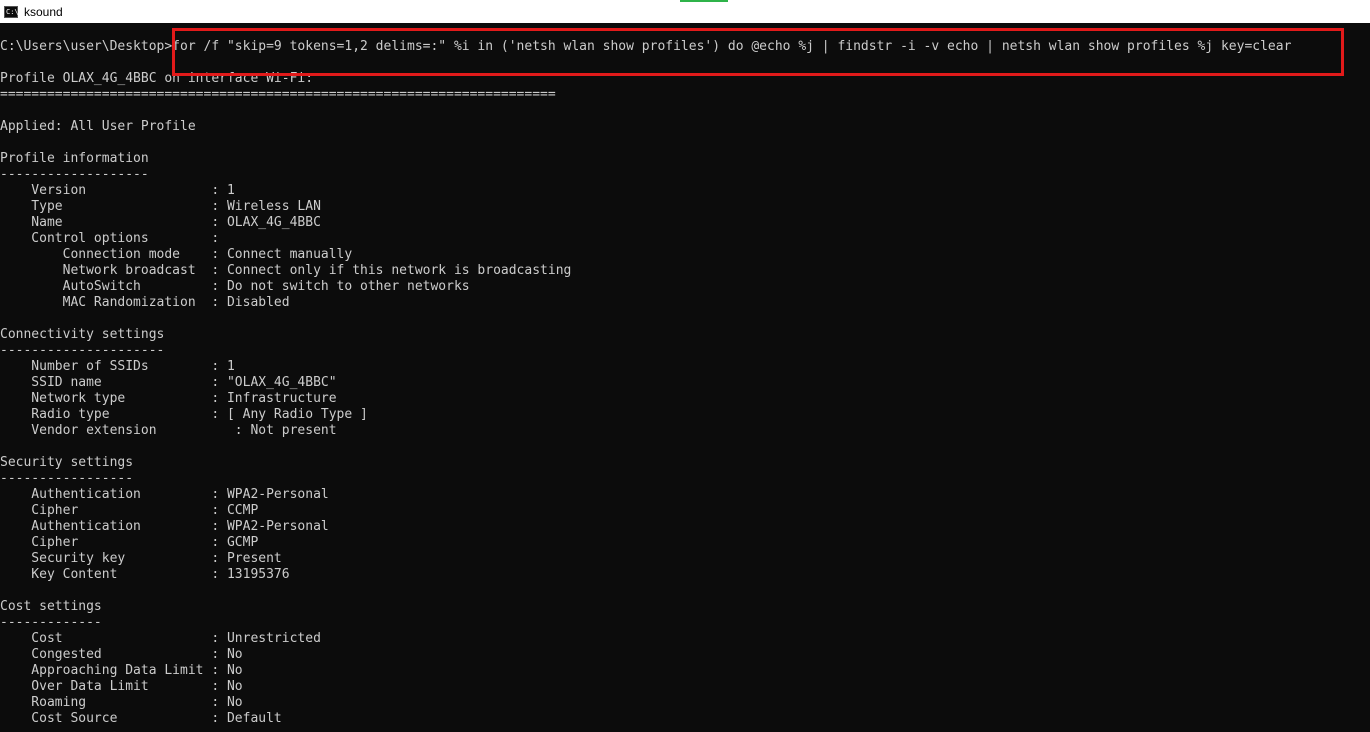 This screenshot has width=1370, height=732. What do you see at coordinates (129, 542) in the screenshot?
I see `console-line: Cipher : GCMP` at bounding box center [129, 542].